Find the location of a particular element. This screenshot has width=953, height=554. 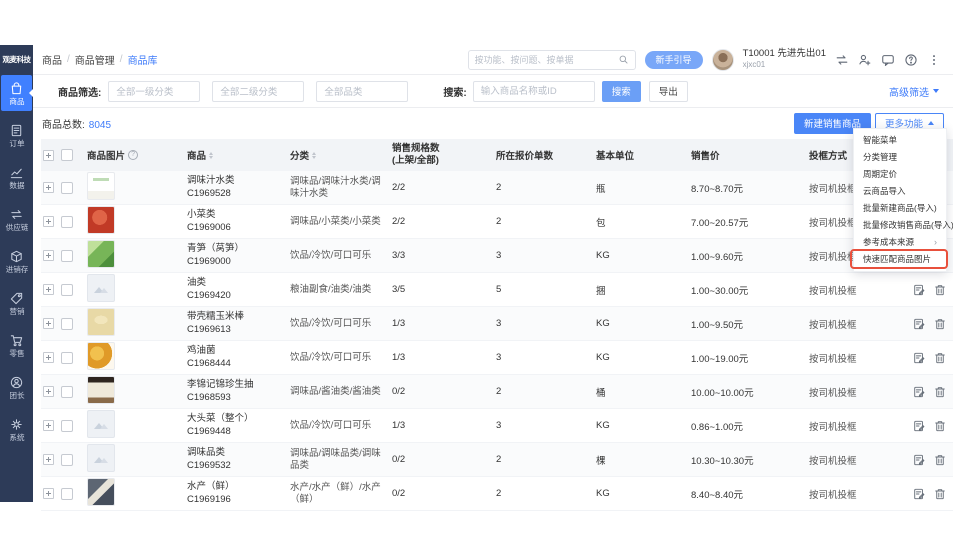

more-menu-icon is located at coordinates (934, 60).